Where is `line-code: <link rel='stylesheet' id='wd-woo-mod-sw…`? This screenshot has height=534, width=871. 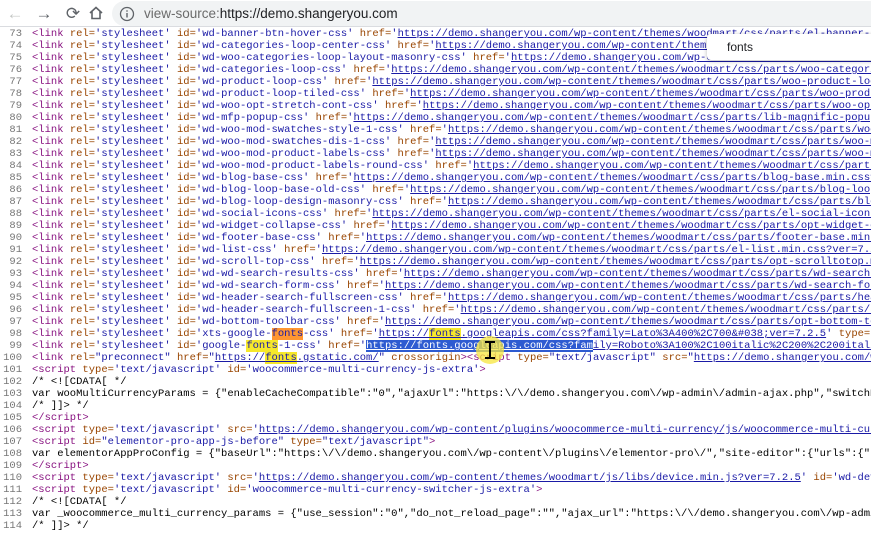 line-code: <link rel='stylesheet' id='wd-woo-mod-sw… is located at coordinates (451, 130).